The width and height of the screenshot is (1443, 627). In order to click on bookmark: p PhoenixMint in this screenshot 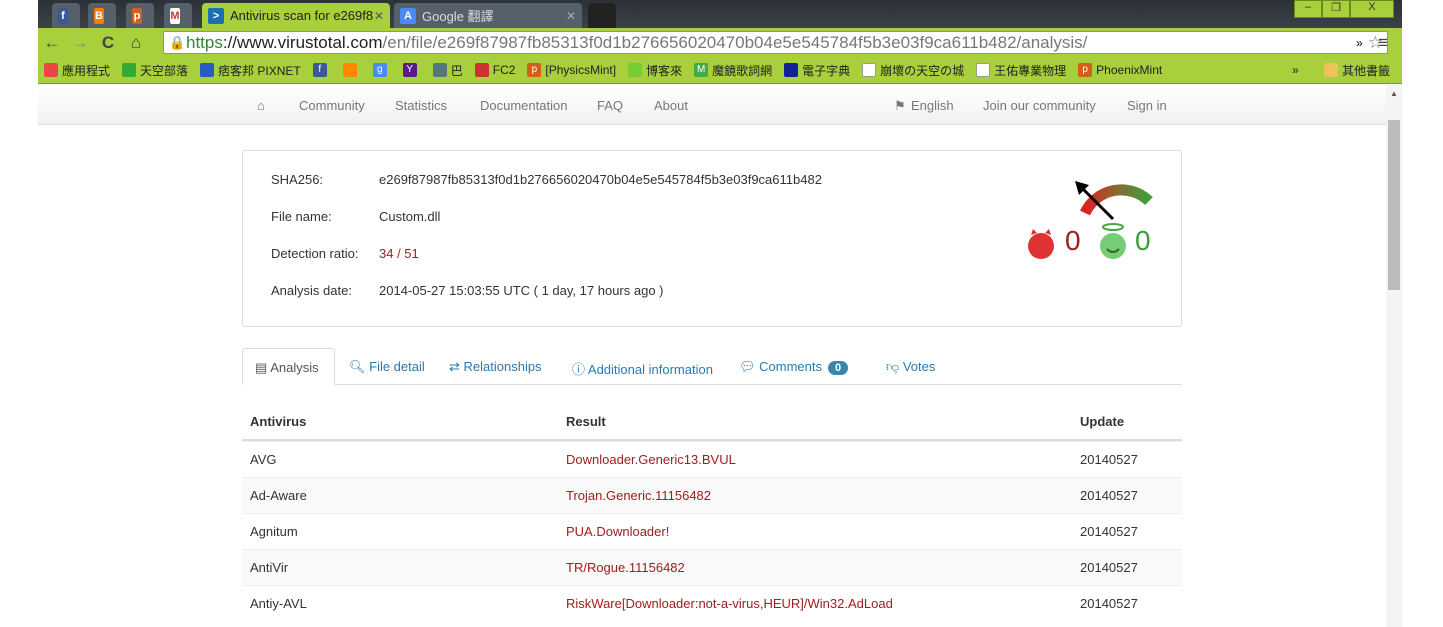, I will do `click(1120, 70)`.